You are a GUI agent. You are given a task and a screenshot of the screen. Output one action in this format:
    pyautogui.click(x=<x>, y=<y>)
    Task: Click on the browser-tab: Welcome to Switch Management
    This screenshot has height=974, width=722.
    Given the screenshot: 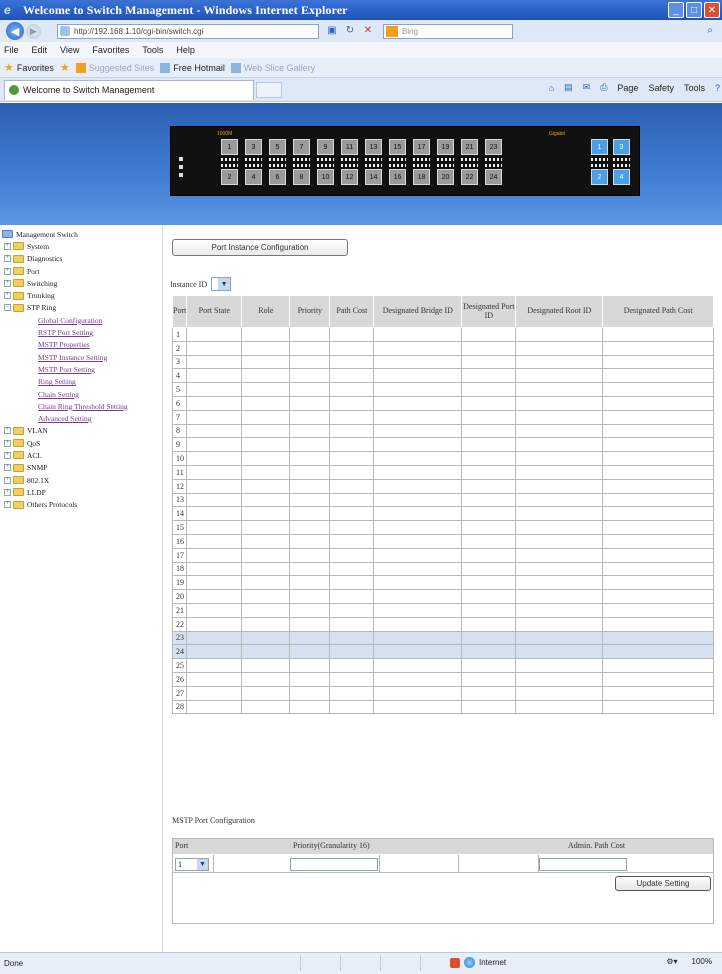 What is the action you would take?
    pyautogui.click(x=129, y=89)
    